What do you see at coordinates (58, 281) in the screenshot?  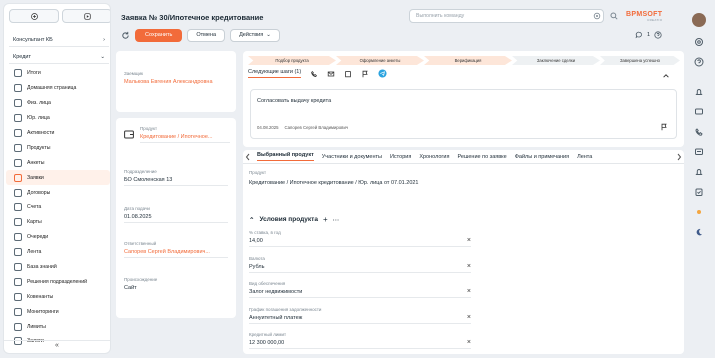 I see `sidebar-item: Решения подразделений` at bounding box center [58, 281].